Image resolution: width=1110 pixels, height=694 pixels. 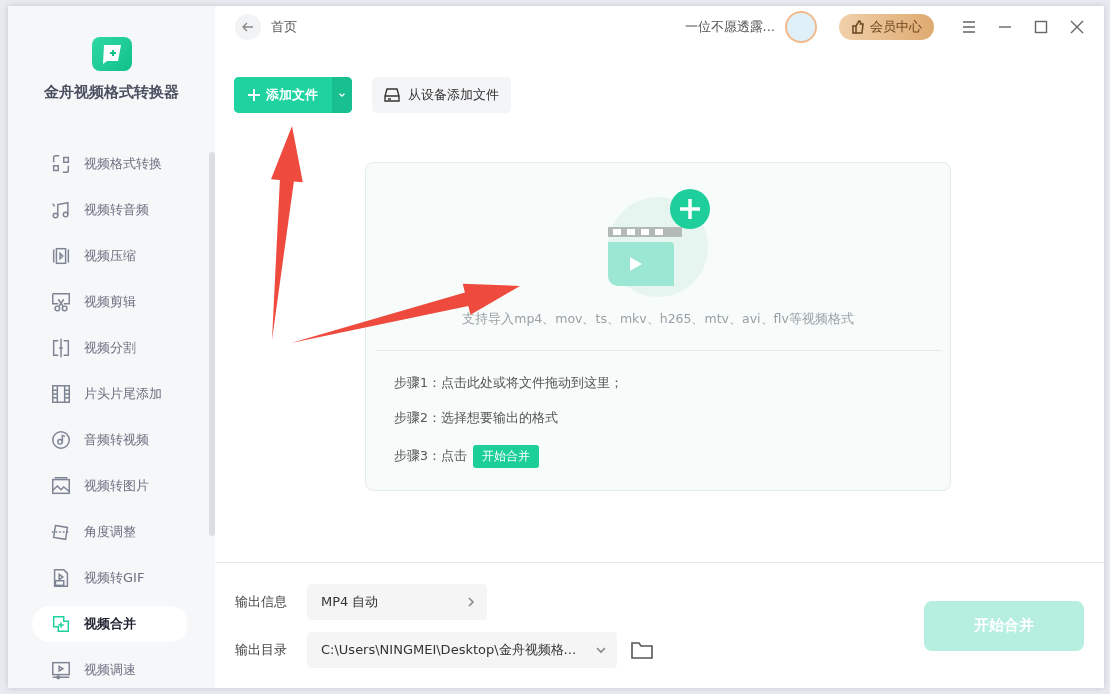 What do you see at coordinates (110, 532) in the screenshot?
I see `sidebar-item: 角度调整` at bounding box center [110, 532].